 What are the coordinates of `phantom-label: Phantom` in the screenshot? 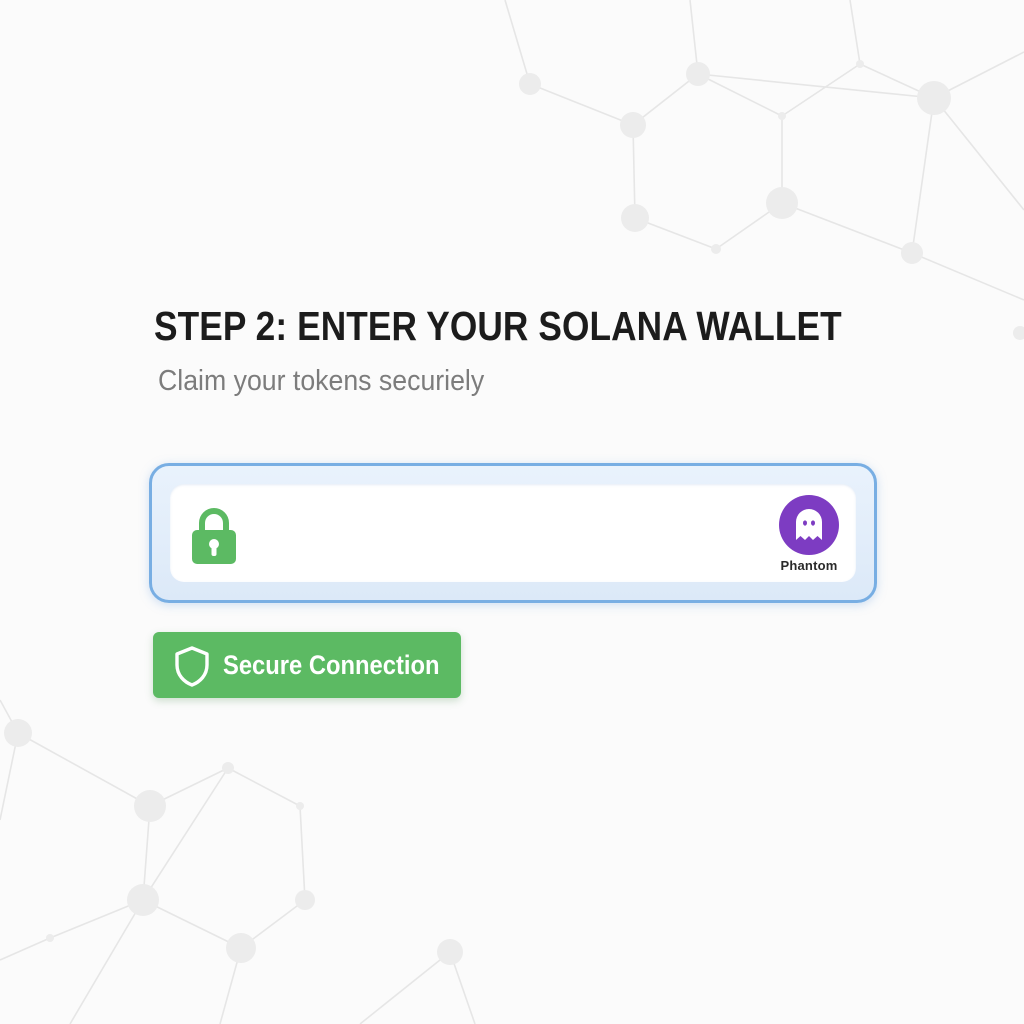 It's located at (809, 565).